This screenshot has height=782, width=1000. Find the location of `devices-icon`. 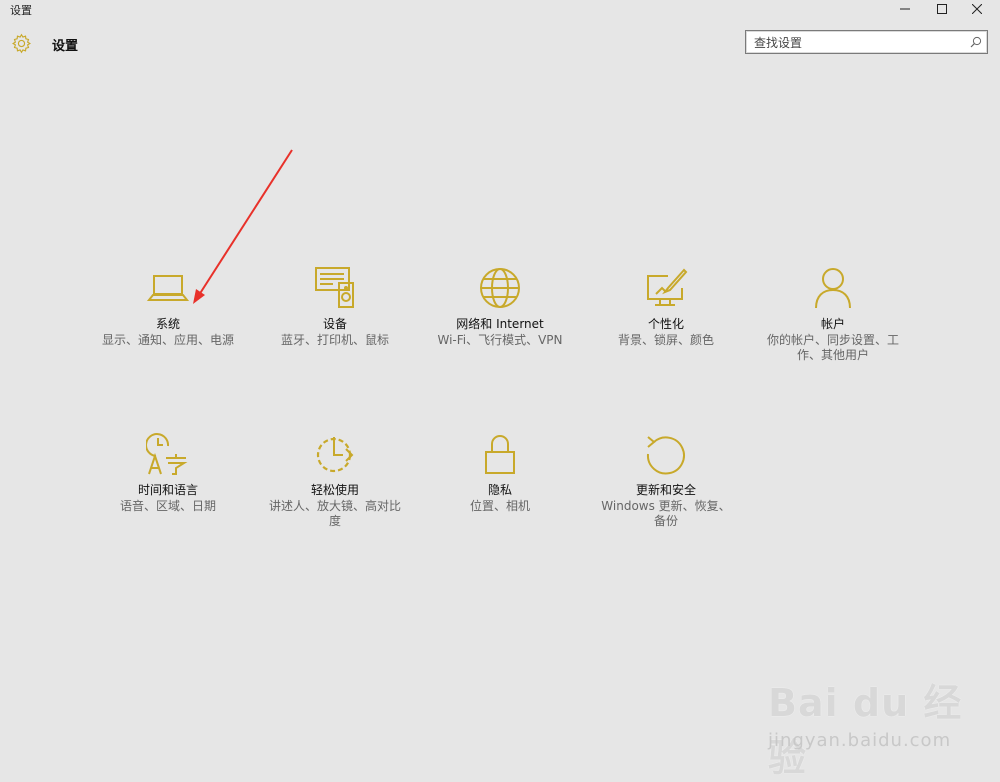

devices-icon is located at coordinates (334, 287).